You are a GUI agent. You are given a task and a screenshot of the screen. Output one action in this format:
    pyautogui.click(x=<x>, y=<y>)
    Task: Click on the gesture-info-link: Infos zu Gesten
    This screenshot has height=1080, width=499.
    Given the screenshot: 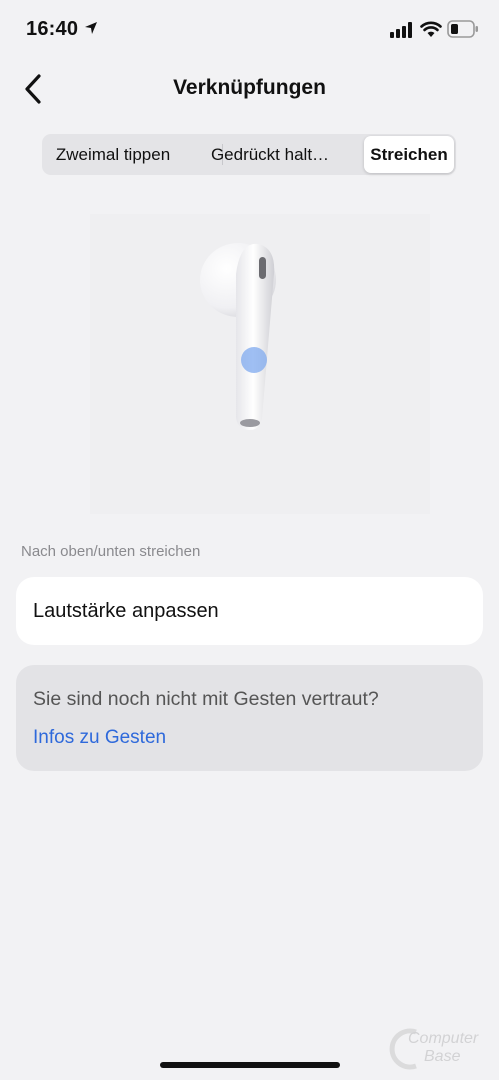 What is the action you would take?
    pyautogui.click(x=99, y=738)
    